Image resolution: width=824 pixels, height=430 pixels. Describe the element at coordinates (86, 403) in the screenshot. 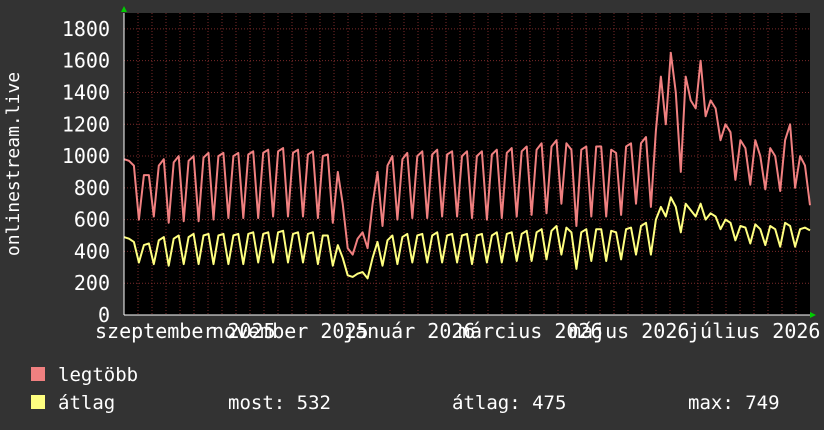

I see `legend-label-atlag: átlag` at that location.